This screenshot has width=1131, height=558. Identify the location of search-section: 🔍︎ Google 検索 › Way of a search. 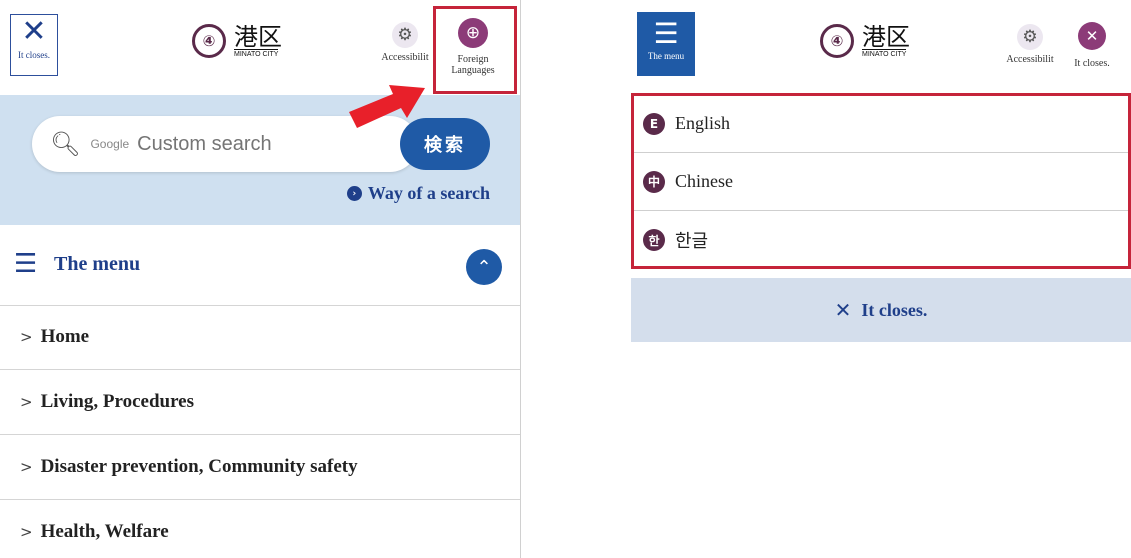
(260, 160).